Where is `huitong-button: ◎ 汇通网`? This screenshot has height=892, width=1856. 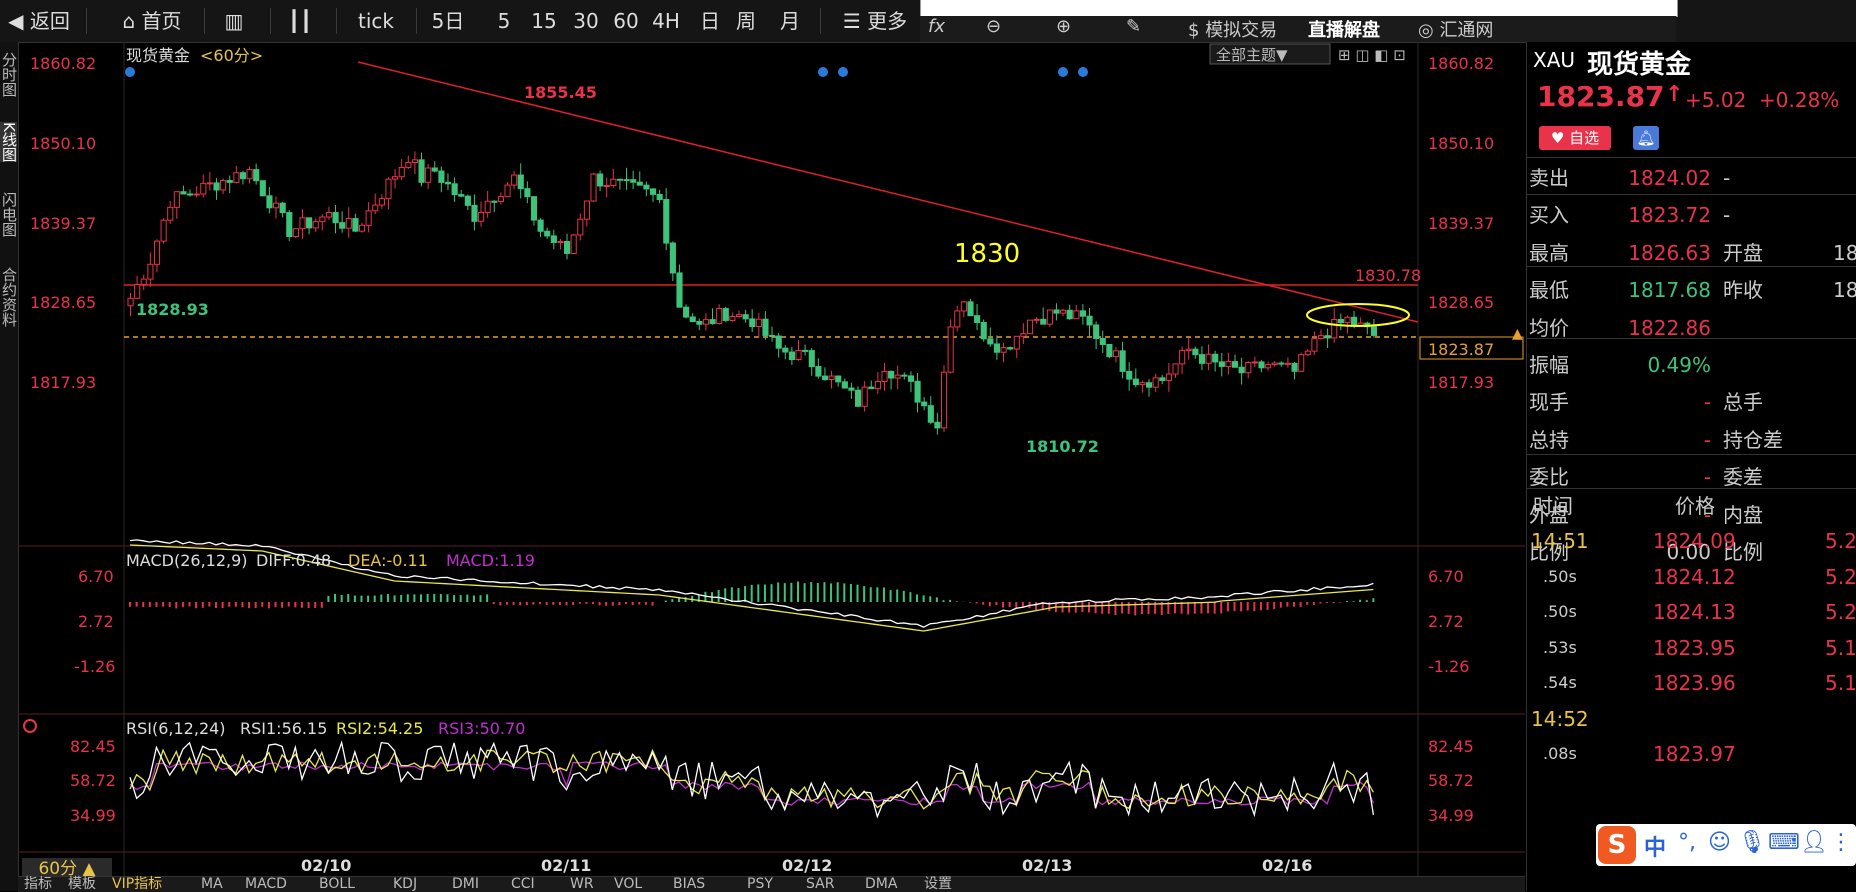
huitong-button: ◎ 汇通网 is located at coordinates (1455, 29).